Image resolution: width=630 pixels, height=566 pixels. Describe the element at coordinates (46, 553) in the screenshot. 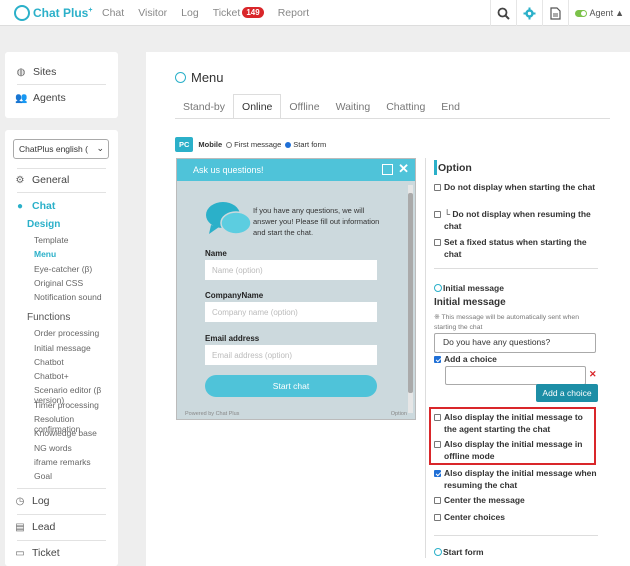

I see `sidebar-item-label: Ticket` at that location.